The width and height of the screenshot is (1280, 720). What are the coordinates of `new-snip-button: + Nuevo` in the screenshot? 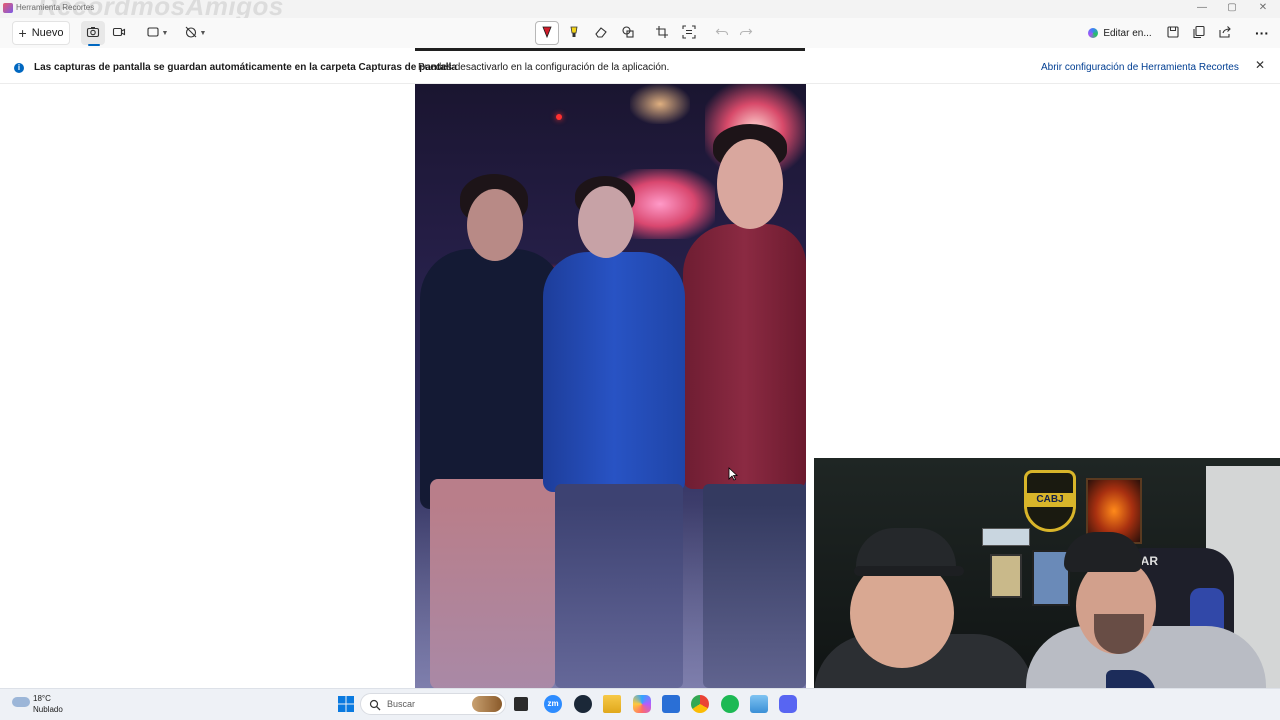 It's located at (41, 33).